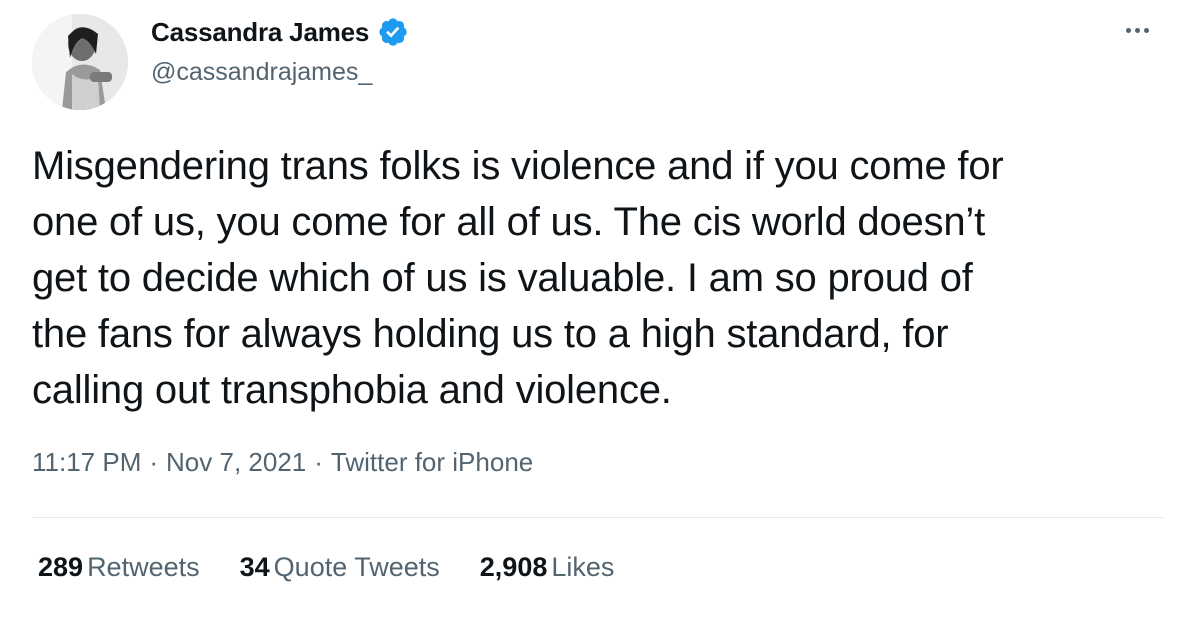  What do you see at coordinates (61, 567) in the screenshot?
I see `retweets-count: 289` at bounding box center [61, 567].